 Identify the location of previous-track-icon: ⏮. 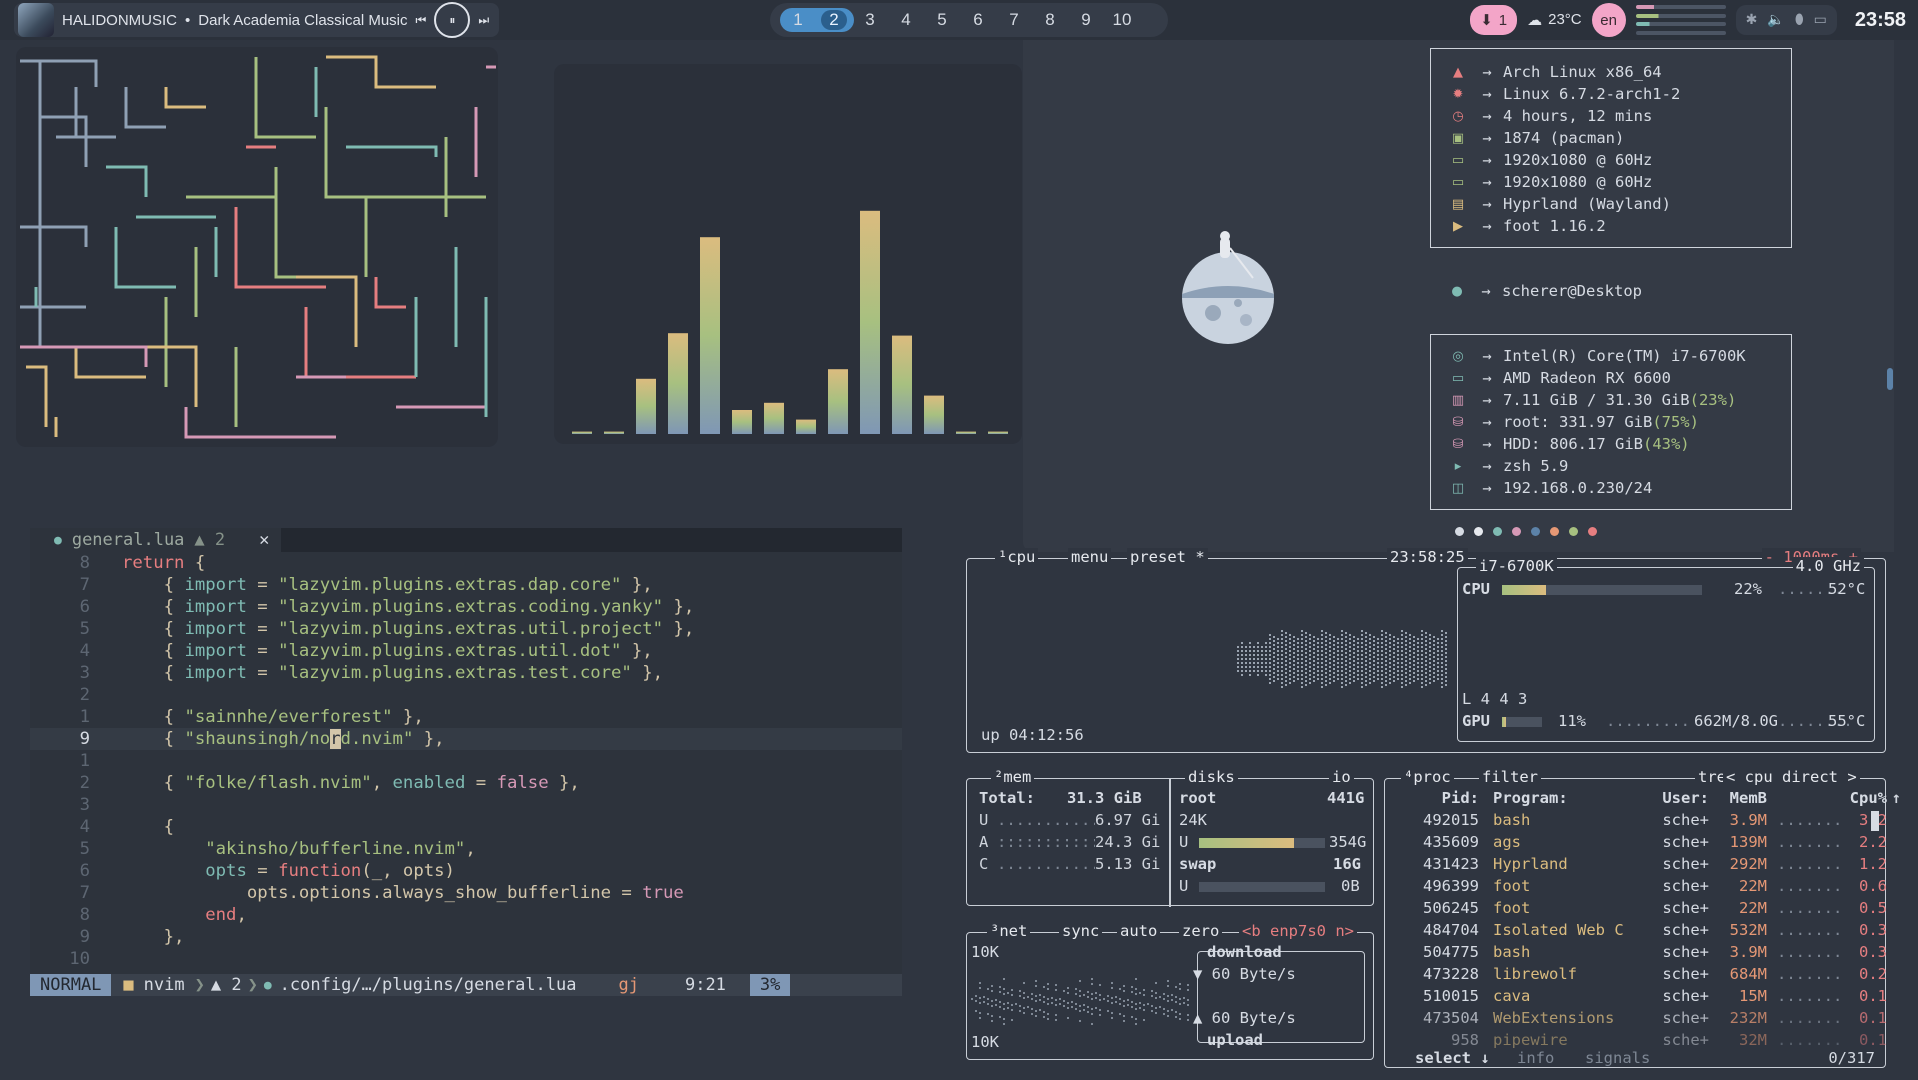
(421, 20).